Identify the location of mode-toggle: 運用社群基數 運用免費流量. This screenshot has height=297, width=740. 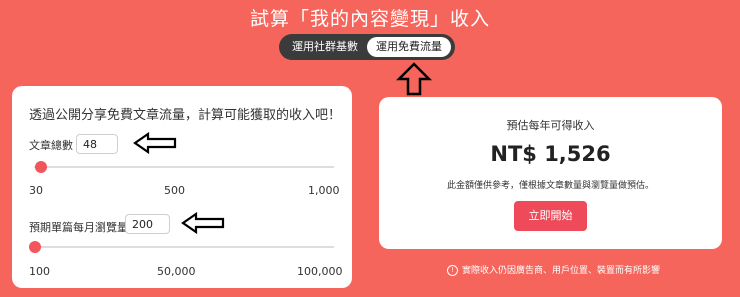
(367, 47).